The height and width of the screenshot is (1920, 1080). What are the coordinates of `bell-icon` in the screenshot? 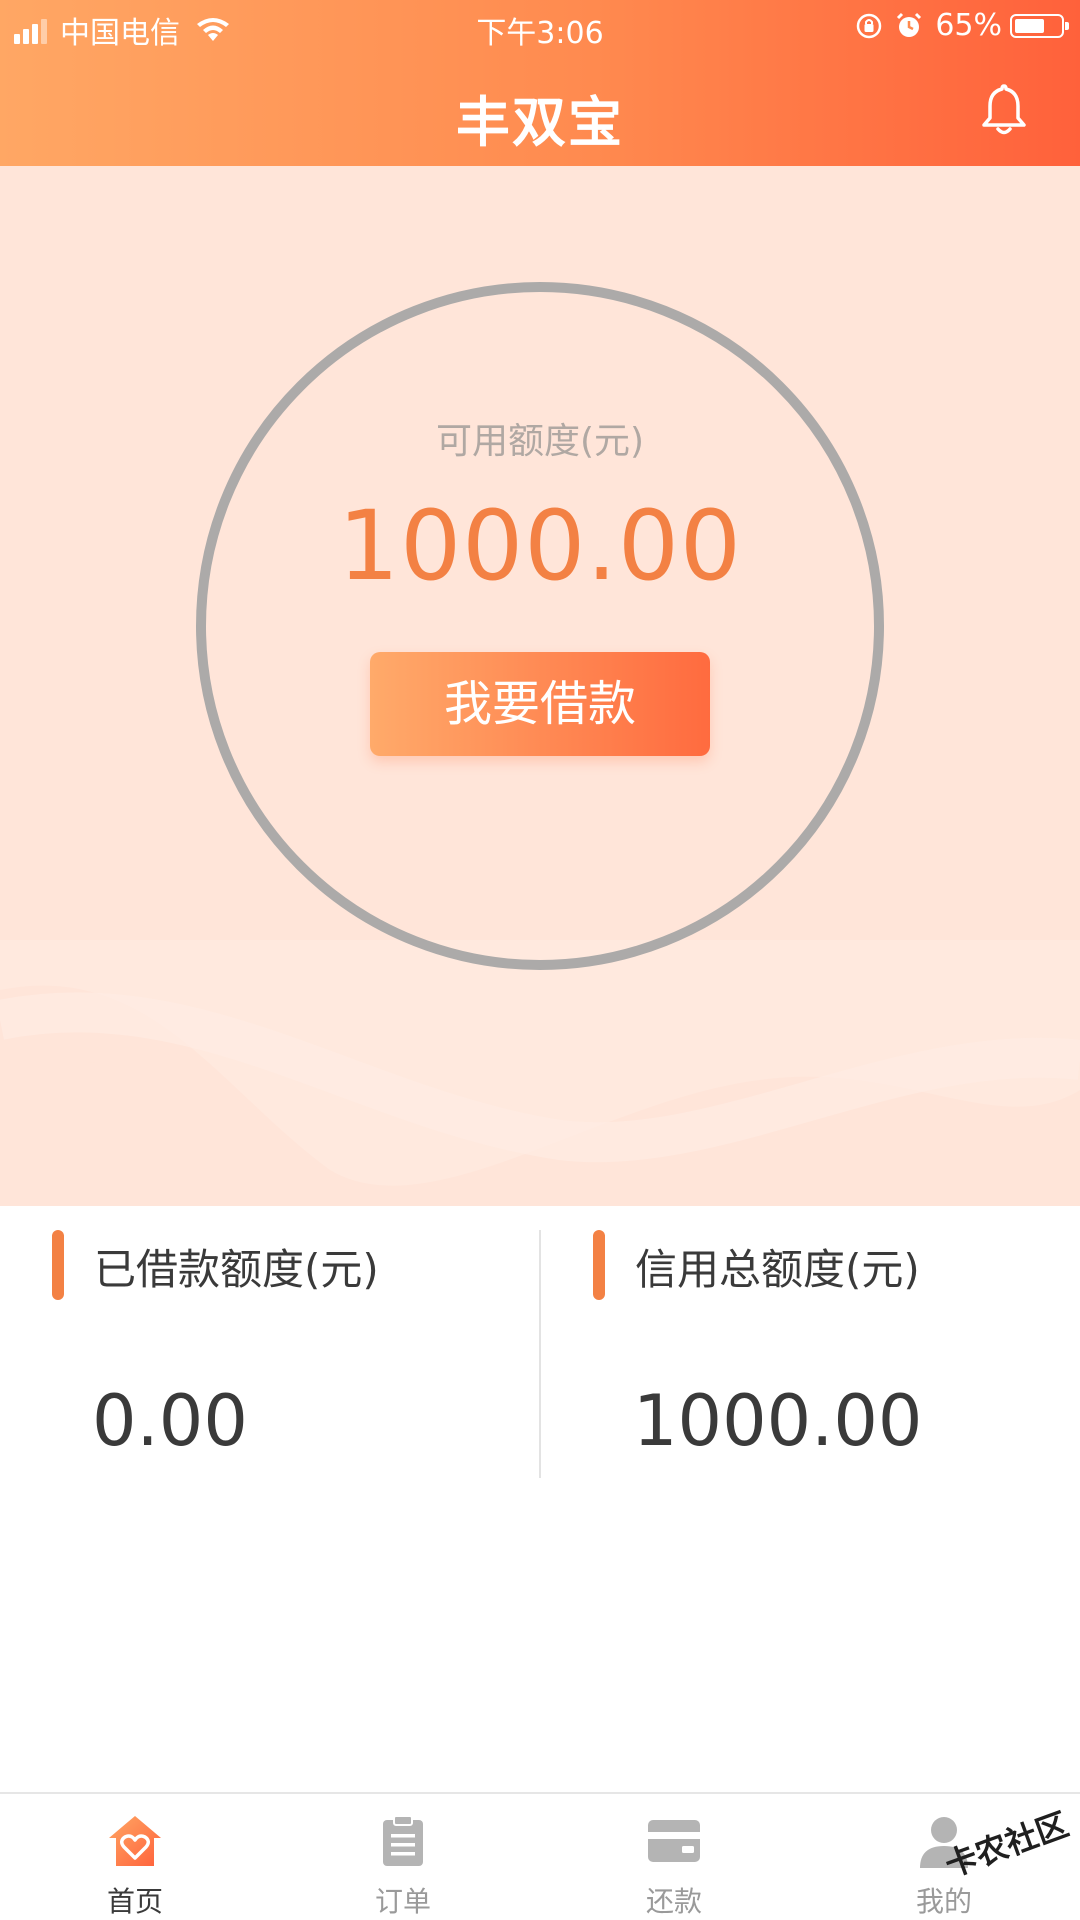 It's located at (1004, 111).